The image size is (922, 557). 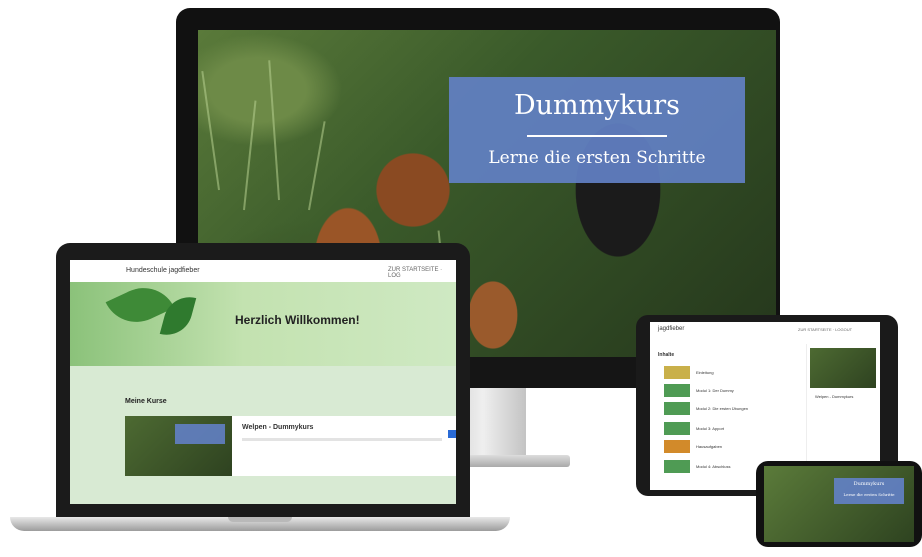 I want to click on laptop-notch, so click(x=260, y=519).